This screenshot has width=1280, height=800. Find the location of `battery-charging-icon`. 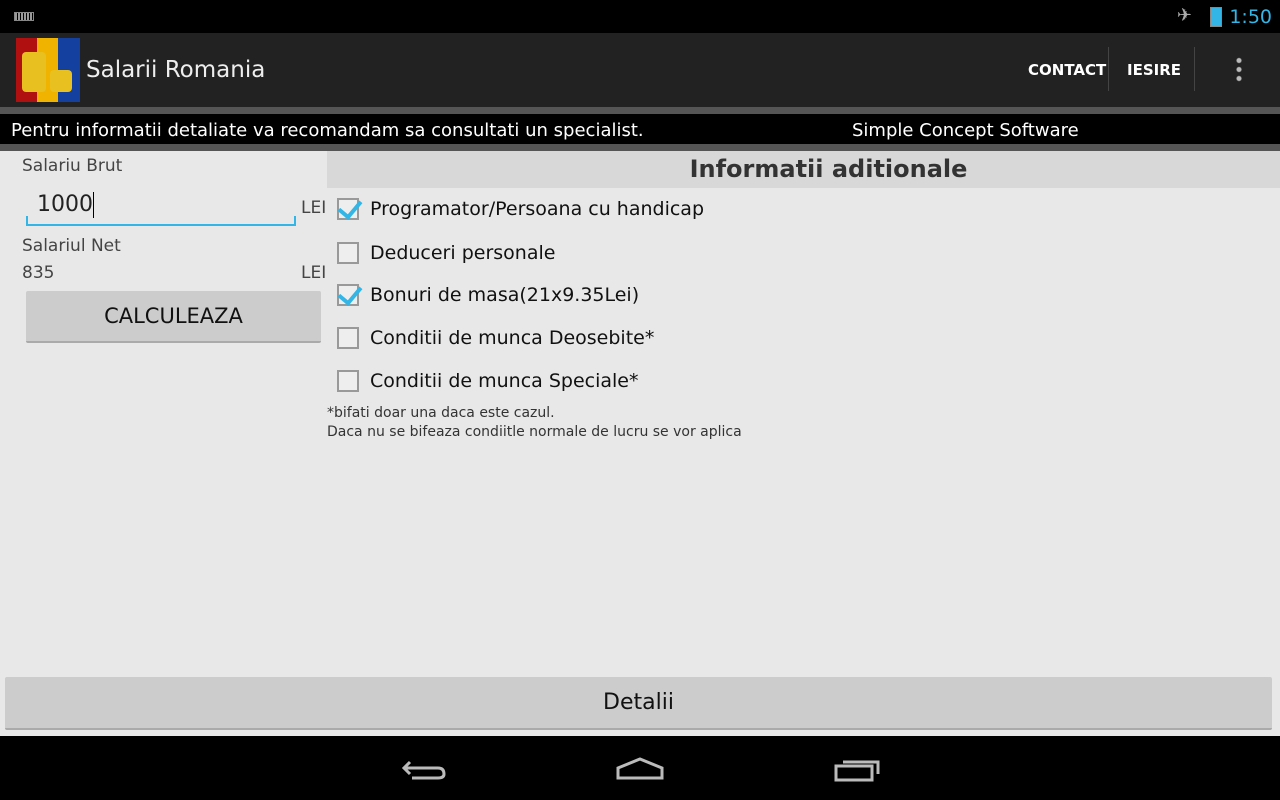

battery-charging-icon is located at coordinates (1216, 17).